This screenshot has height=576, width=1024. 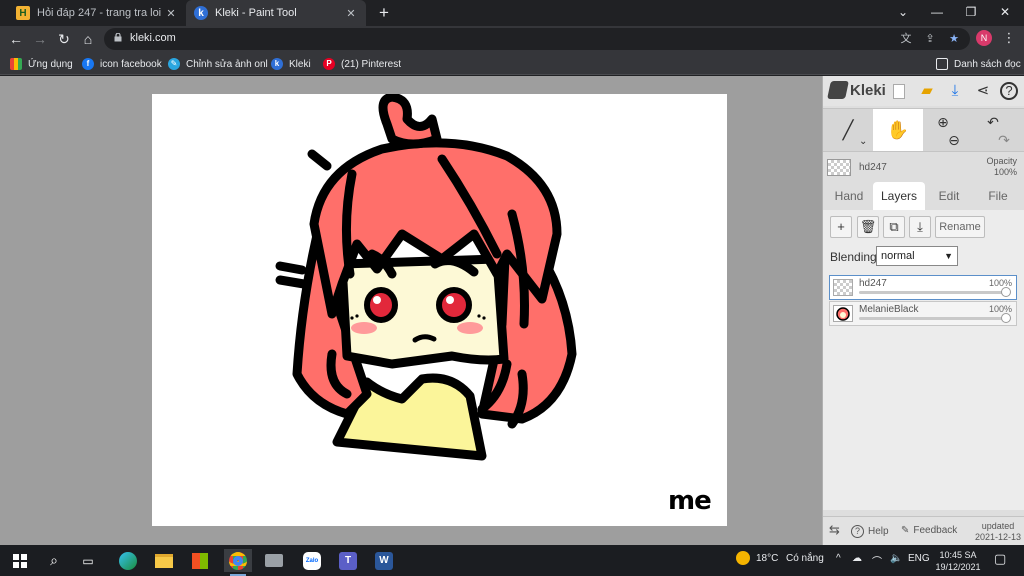 I want to click on feedback-label: Feedback, so click(x=935, y=530).